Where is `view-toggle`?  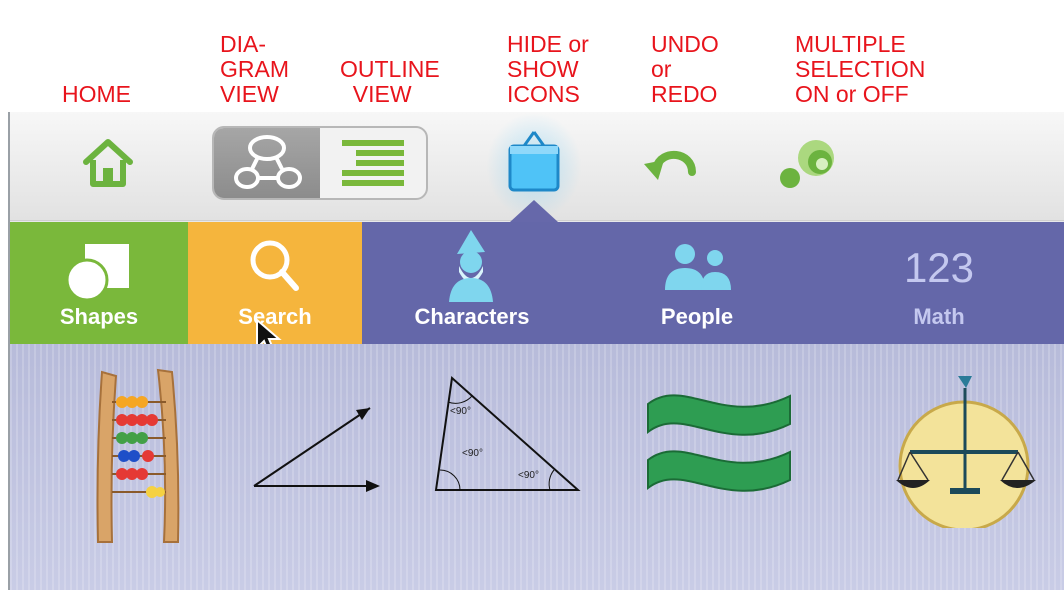
view-toggle is located at coordinates (320, 163).